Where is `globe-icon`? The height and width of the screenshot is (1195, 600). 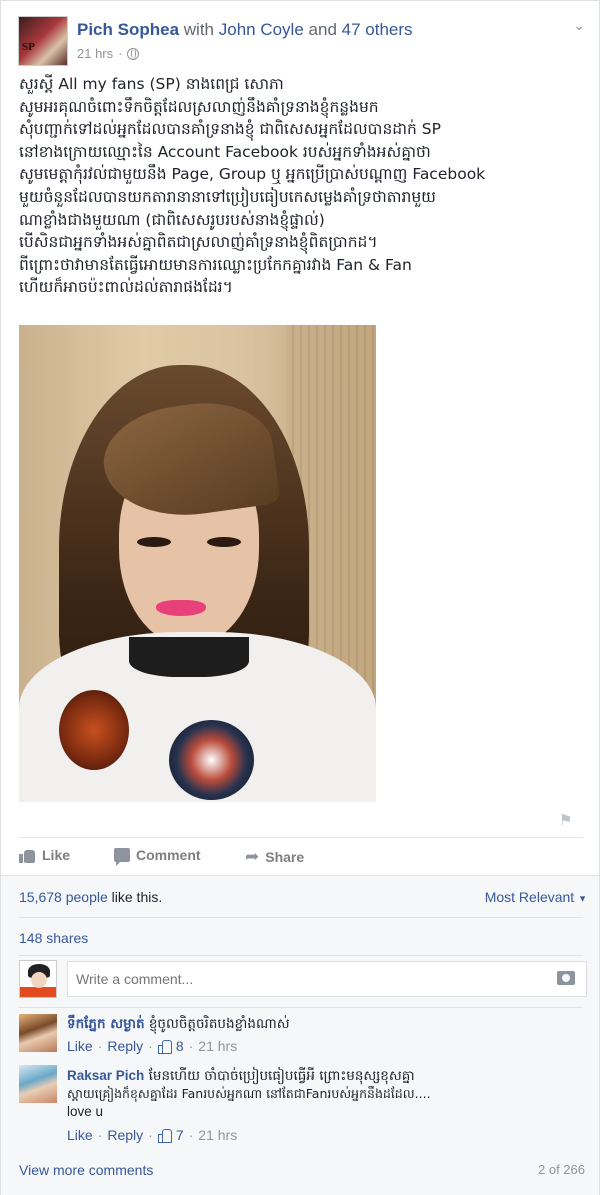 globe-icon is located at coordinates (133, 53).